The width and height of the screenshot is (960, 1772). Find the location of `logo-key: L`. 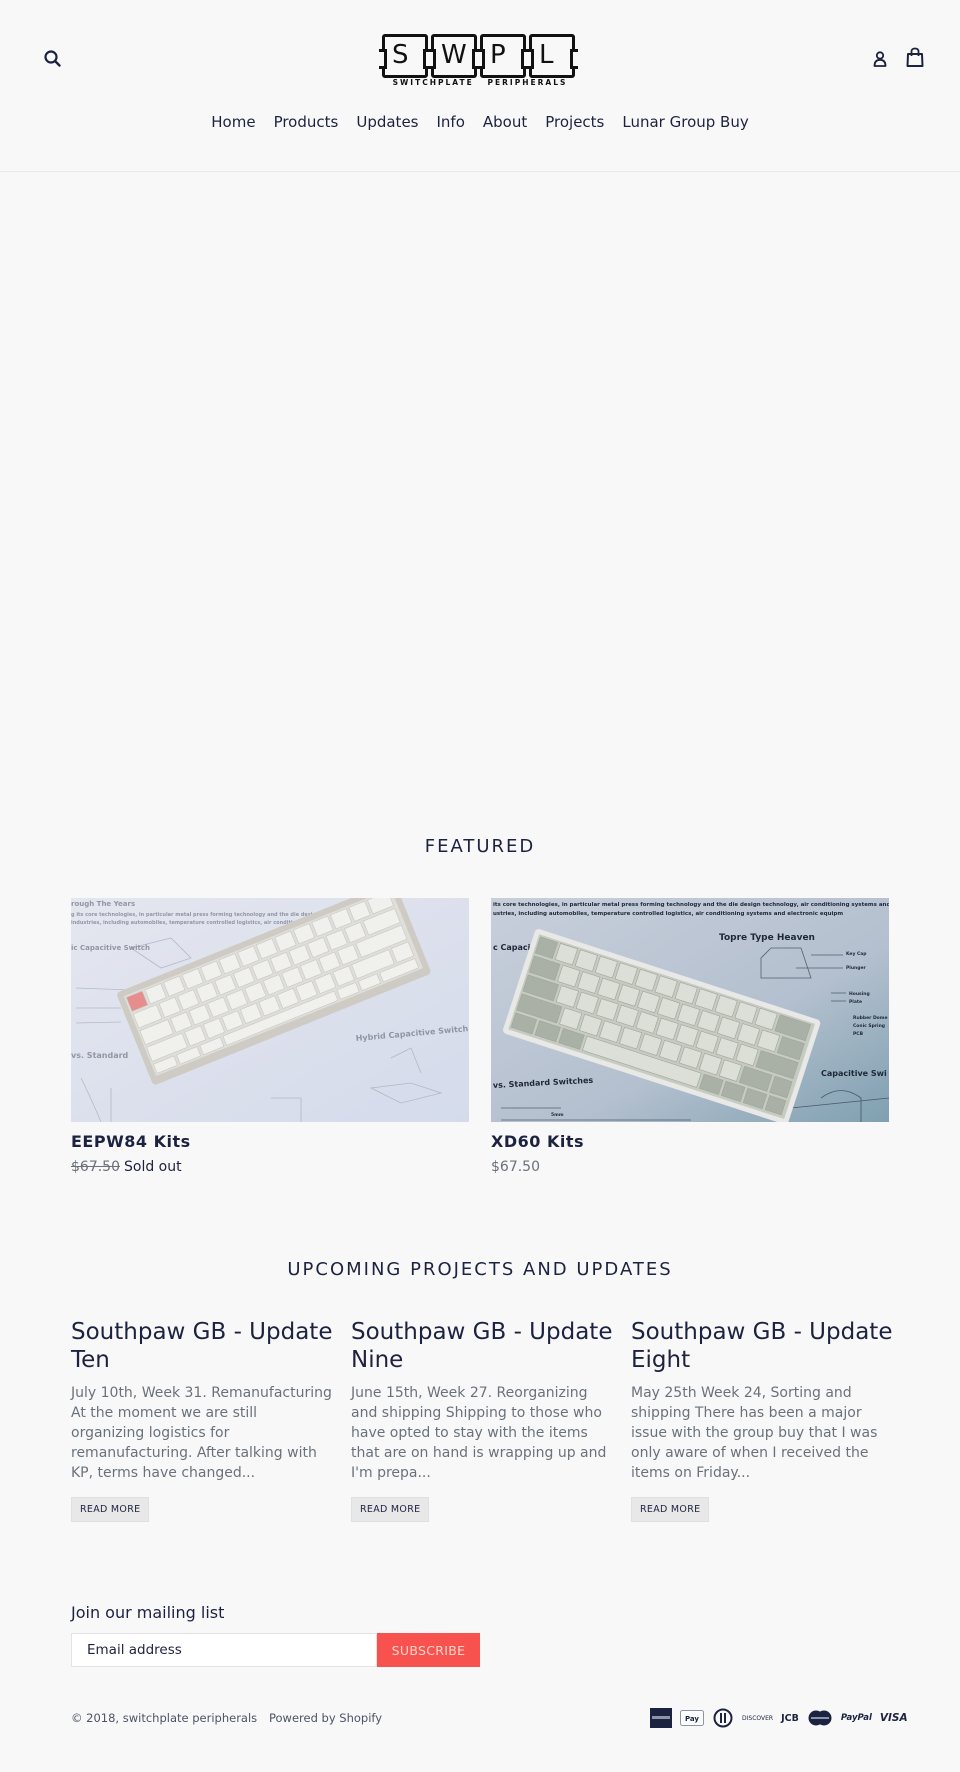

logo-key: L is located at coordinates (552, 56).